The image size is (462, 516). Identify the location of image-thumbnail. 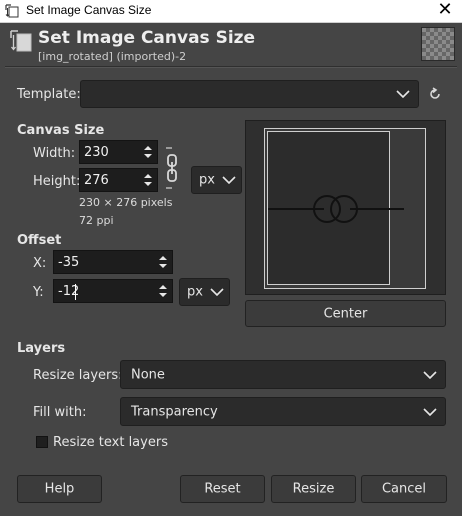
(438, 44).